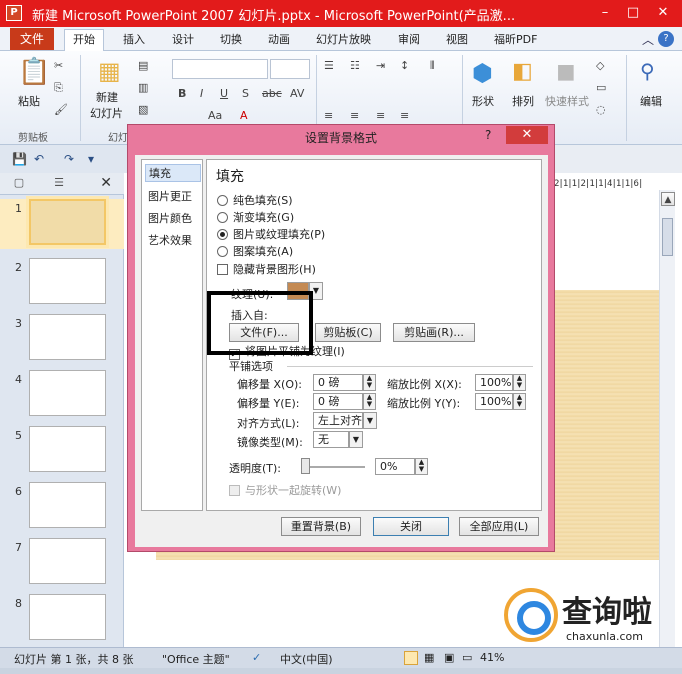 The width and height of the screenshot is (682, 674). What do you see at coordinates (272, 93) in the screenshot?
I see `strikethrough-button: abc` at bounding box center [272, 93].